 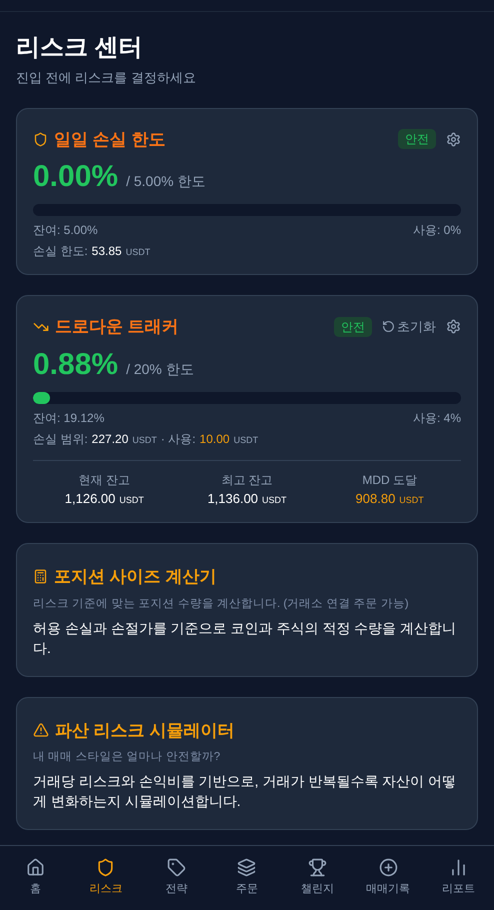 What do you see at coordinates (178, 439) in the screenshot?
I see `detail-label: · 사용:` at bounding box center [178, 439].